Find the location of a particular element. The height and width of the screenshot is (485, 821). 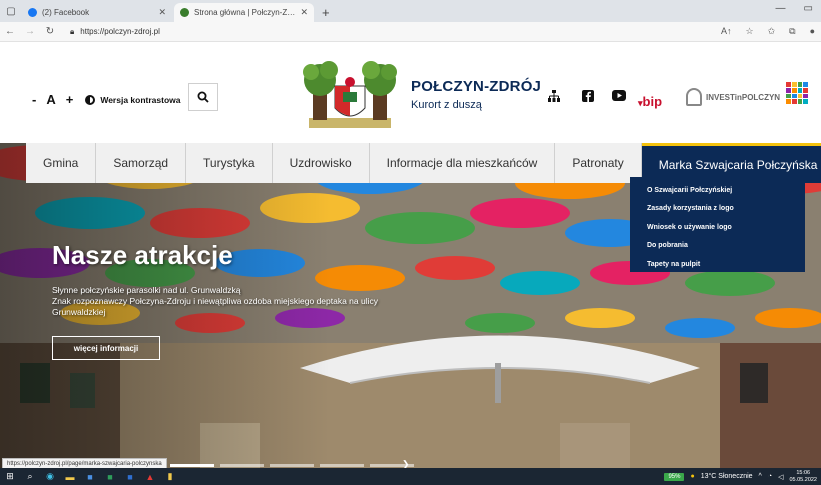

search-taskbar-icon: ⌕ is located at coordinates (30, 476).